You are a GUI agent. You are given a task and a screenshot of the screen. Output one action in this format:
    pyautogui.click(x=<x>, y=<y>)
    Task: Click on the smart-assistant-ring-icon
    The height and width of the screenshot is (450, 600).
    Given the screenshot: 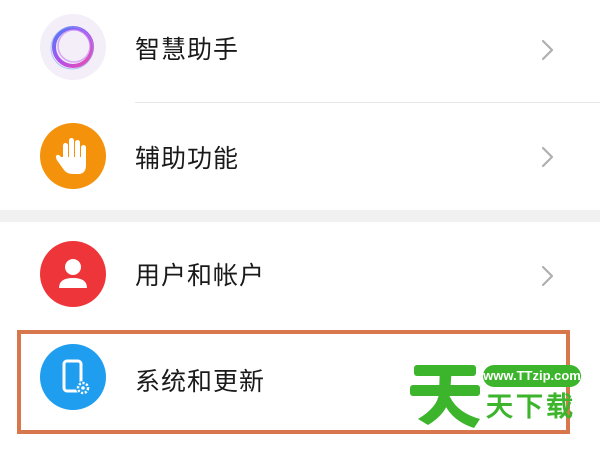 What is the action you would take?
    pyautogui.click(x=73, y=47)
    